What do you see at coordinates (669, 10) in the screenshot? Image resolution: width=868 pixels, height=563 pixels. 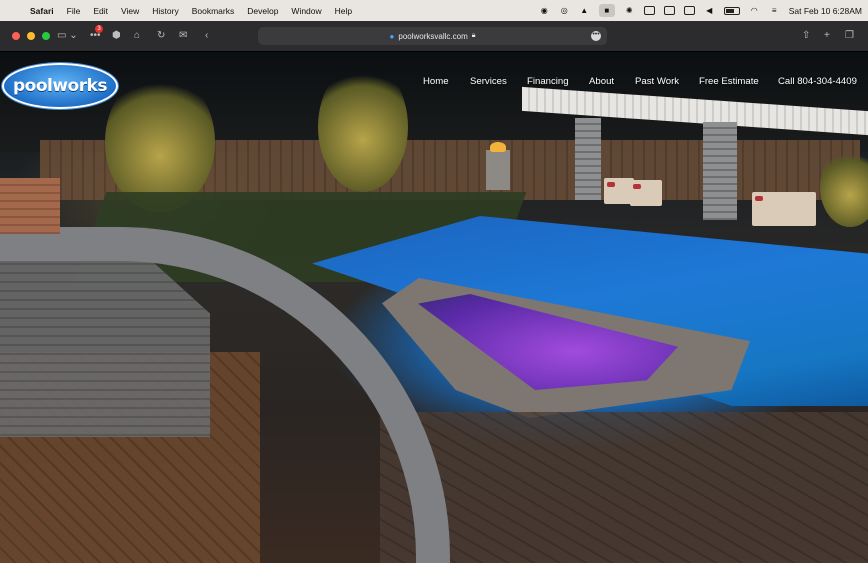 I see `screen-mirroring-icon` at bounding box center [669, 10].